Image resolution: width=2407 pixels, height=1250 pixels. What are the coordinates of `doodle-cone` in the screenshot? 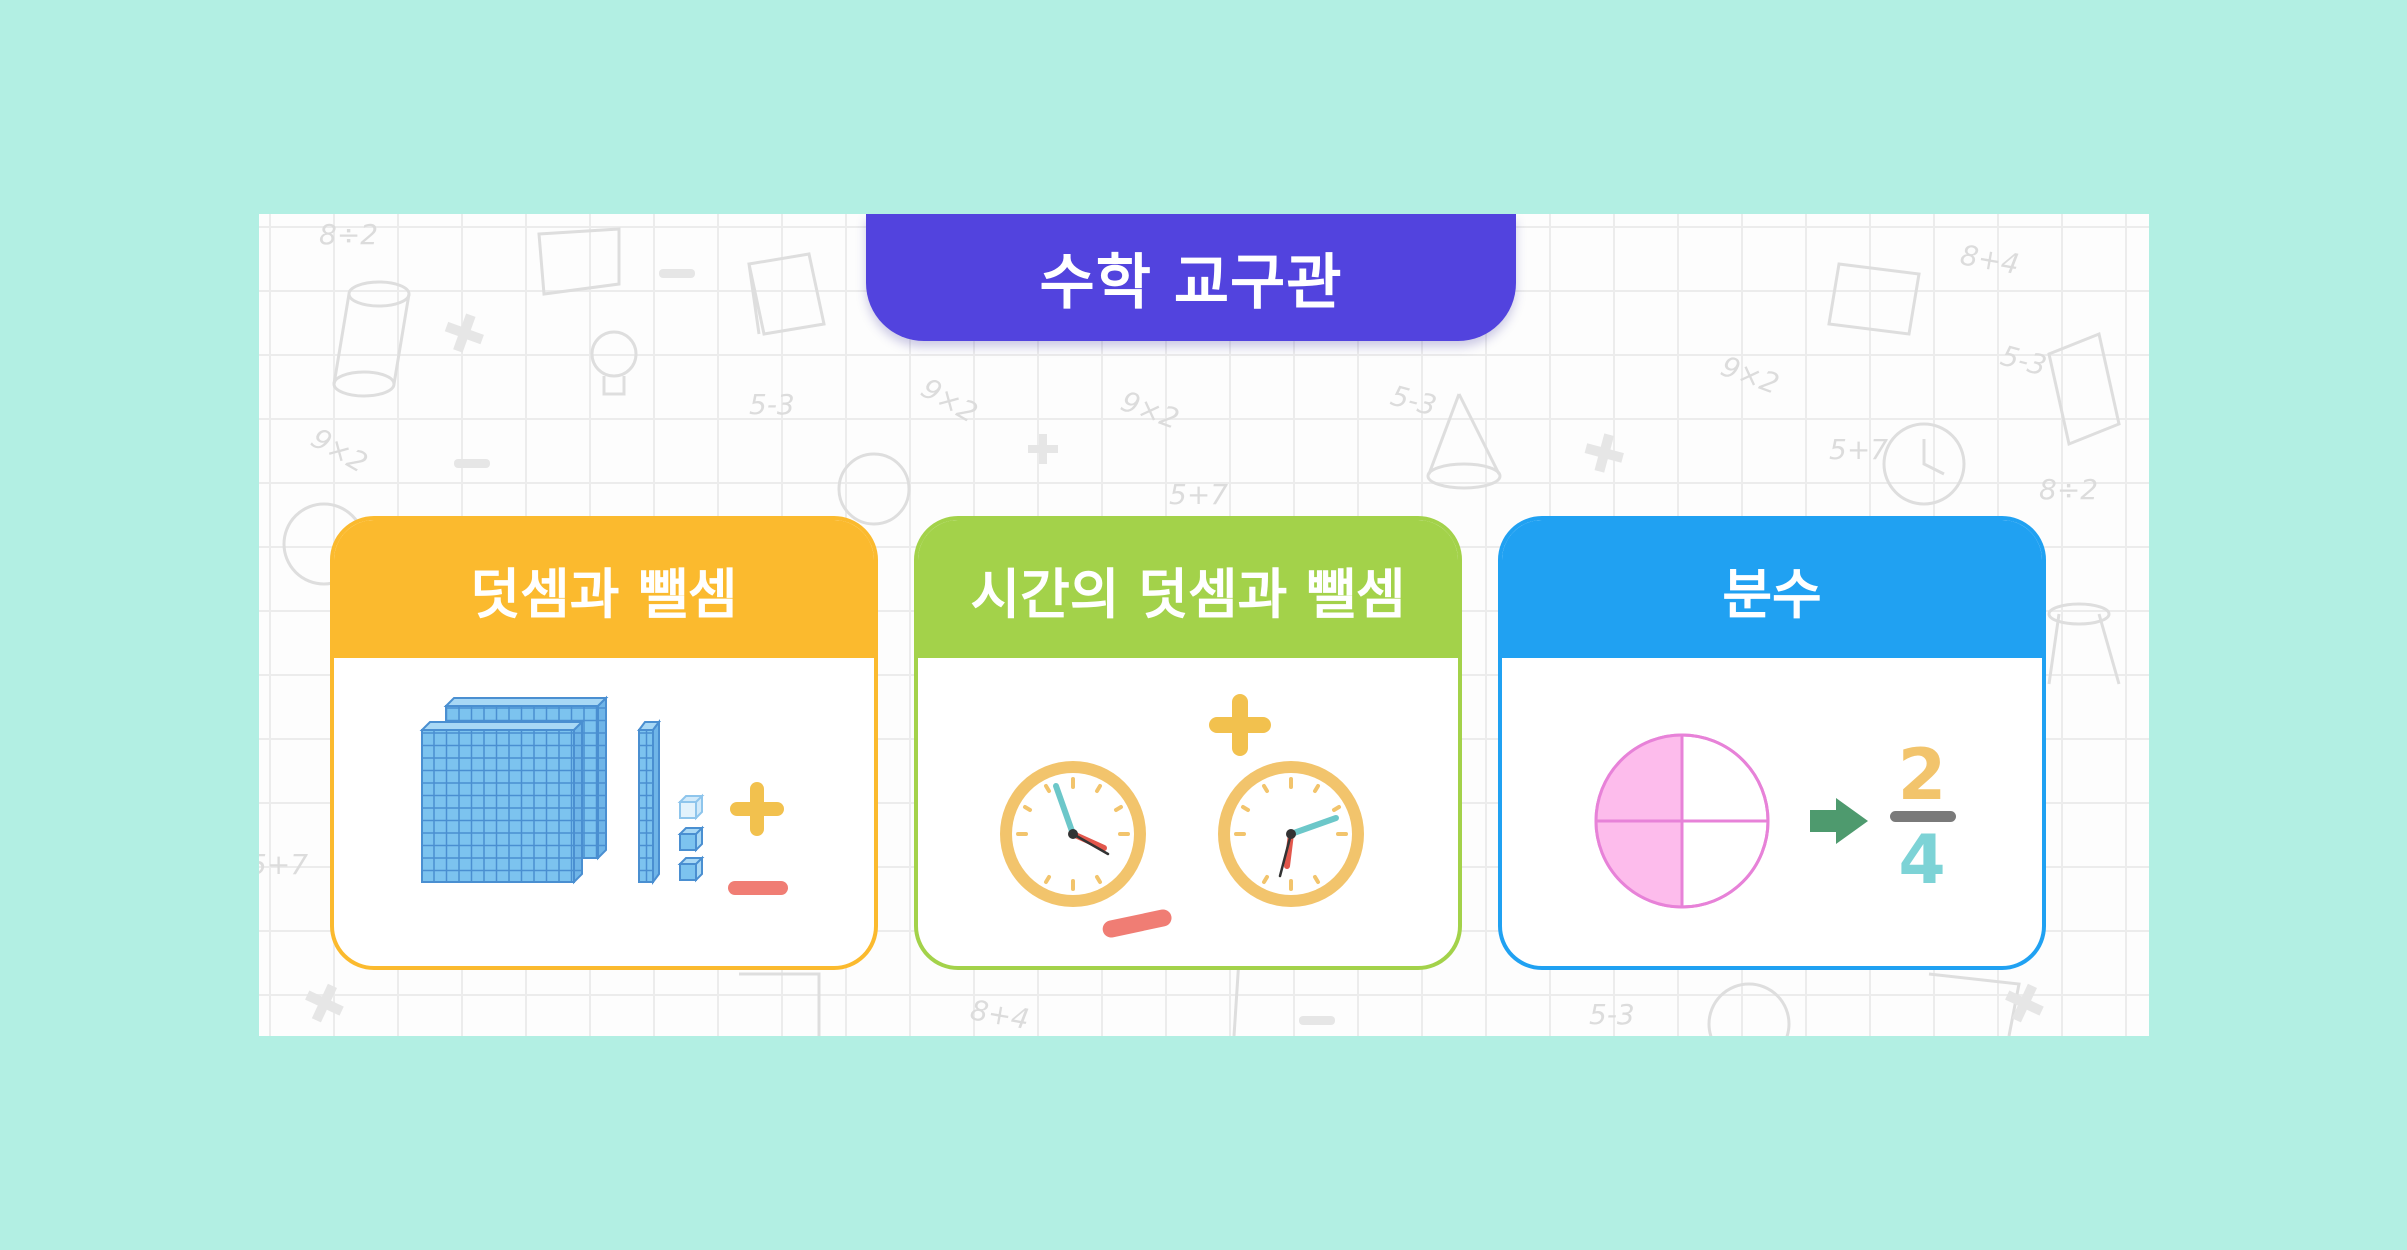 It's located at (1464, 441).